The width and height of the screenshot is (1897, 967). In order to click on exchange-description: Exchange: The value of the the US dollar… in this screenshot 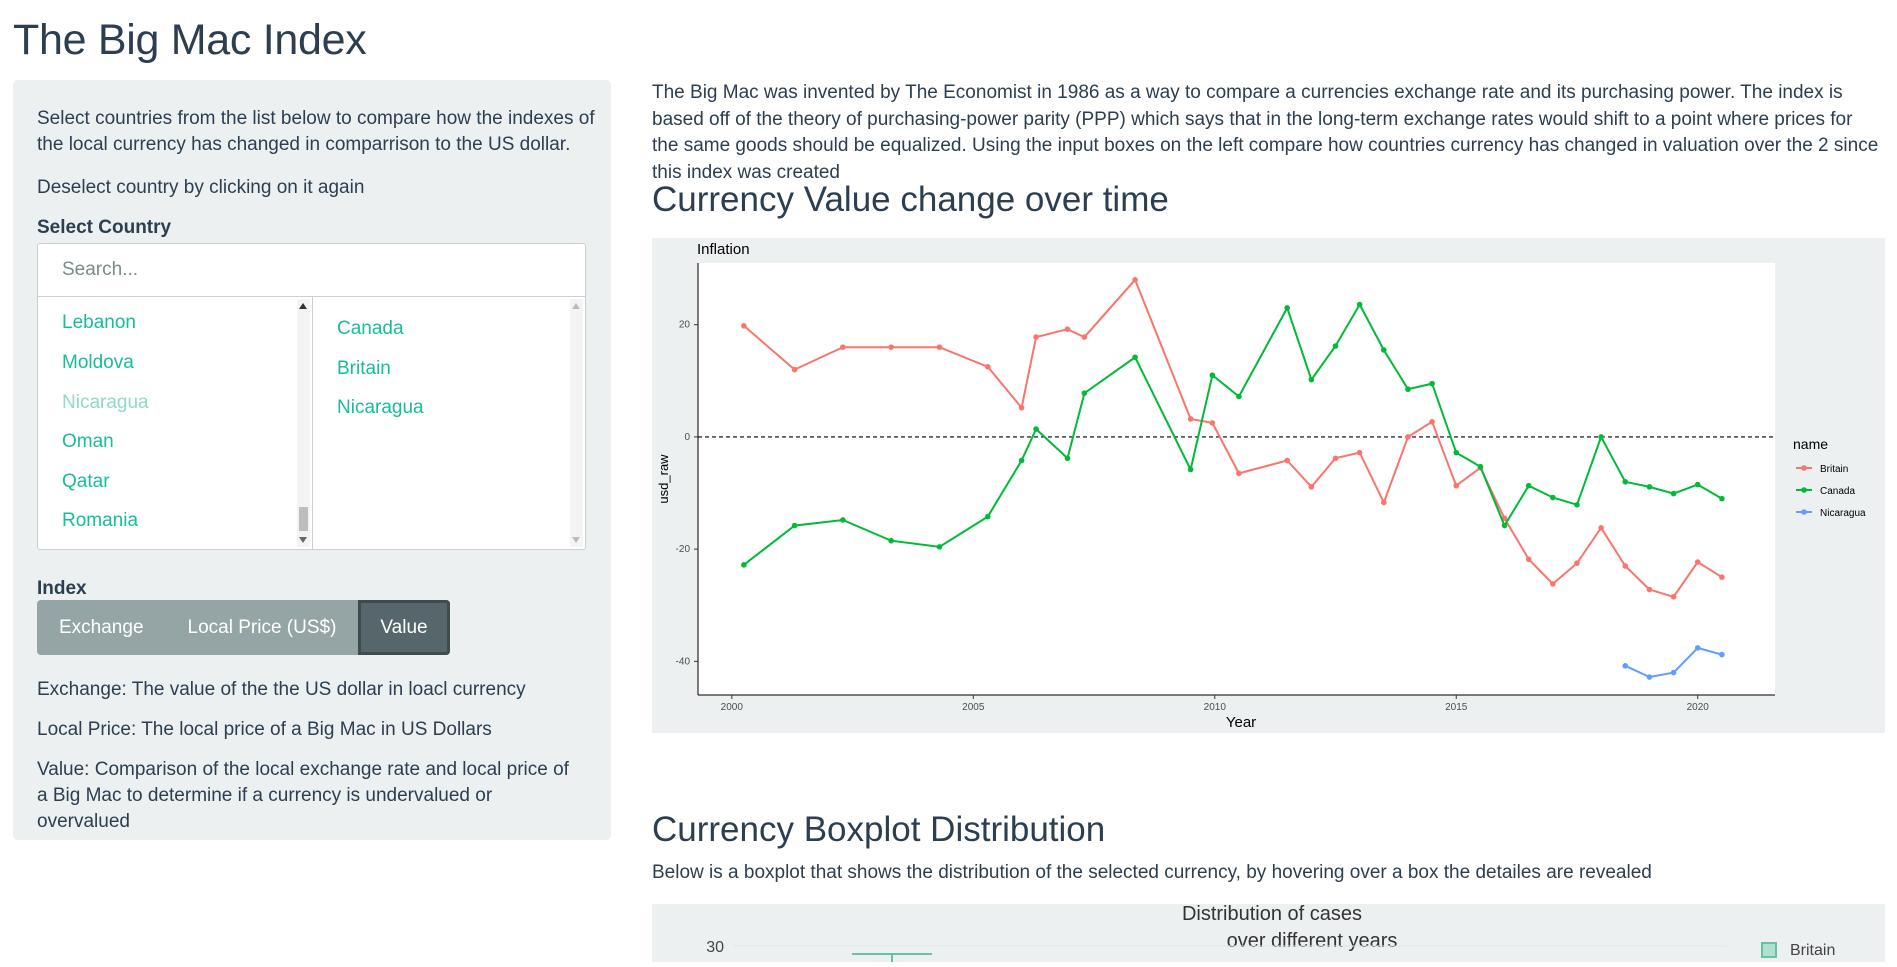, I will do `click(281, 689)`.